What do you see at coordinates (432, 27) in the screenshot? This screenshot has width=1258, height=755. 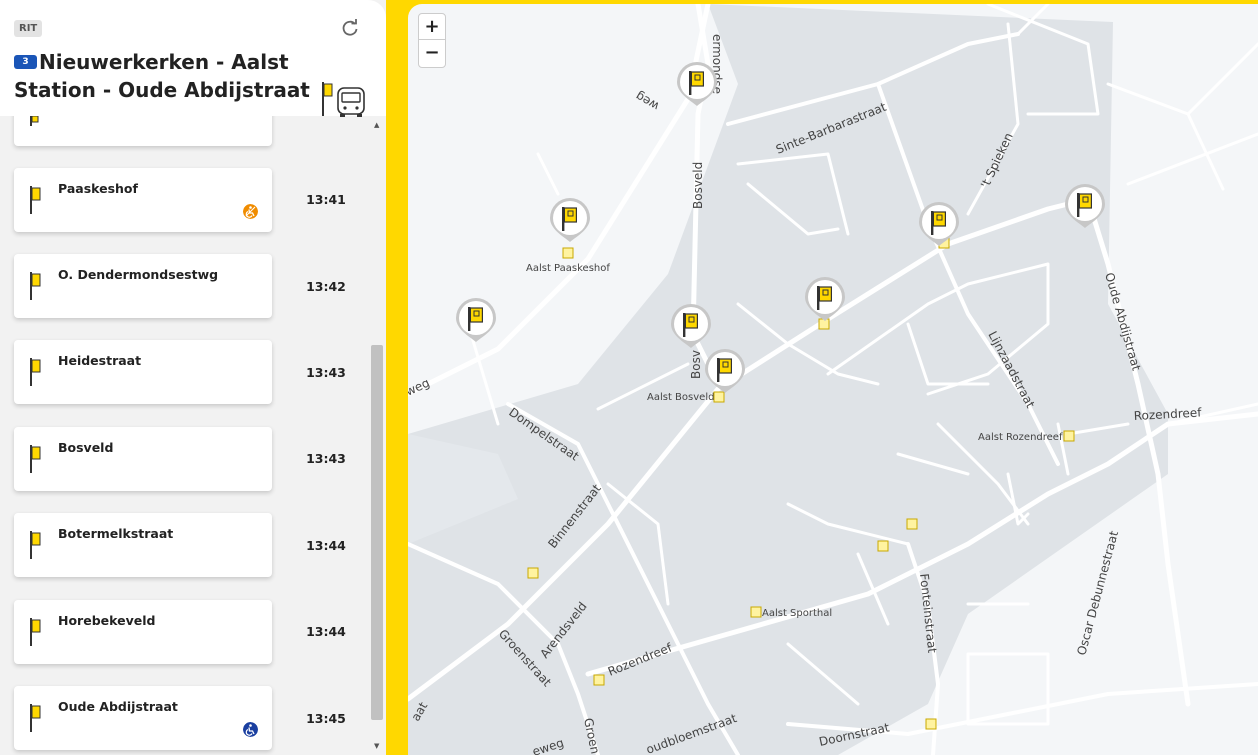 I see `zoom-in-button: +` at bounding box center [432, 27].